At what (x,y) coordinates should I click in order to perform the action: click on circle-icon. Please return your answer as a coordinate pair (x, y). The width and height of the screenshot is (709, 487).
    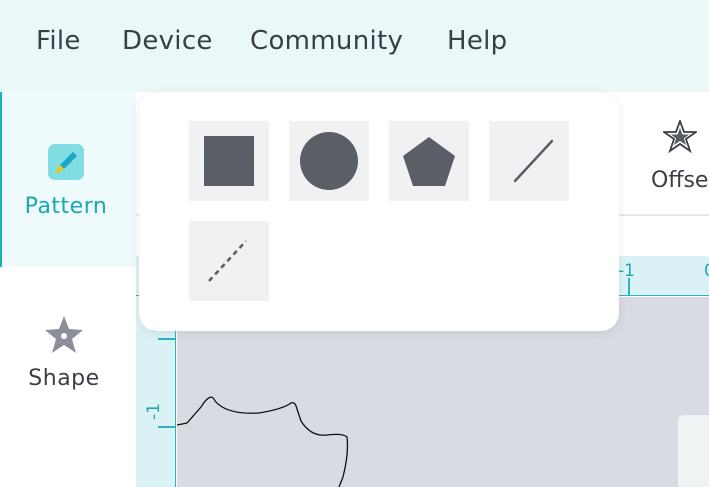
    Looking at the image, I should click on (329, 161).